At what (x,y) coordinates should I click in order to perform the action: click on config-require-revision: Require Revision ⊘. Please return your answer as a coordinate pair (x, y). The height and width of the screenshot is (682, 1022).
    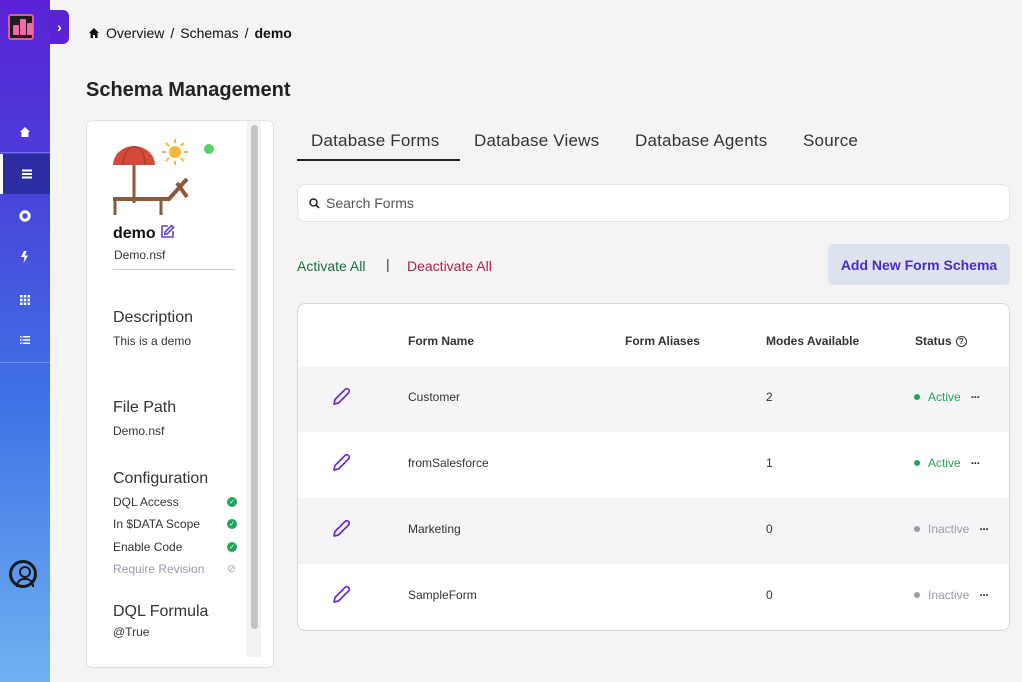
    Looking at the image, I should click on (175, 569).